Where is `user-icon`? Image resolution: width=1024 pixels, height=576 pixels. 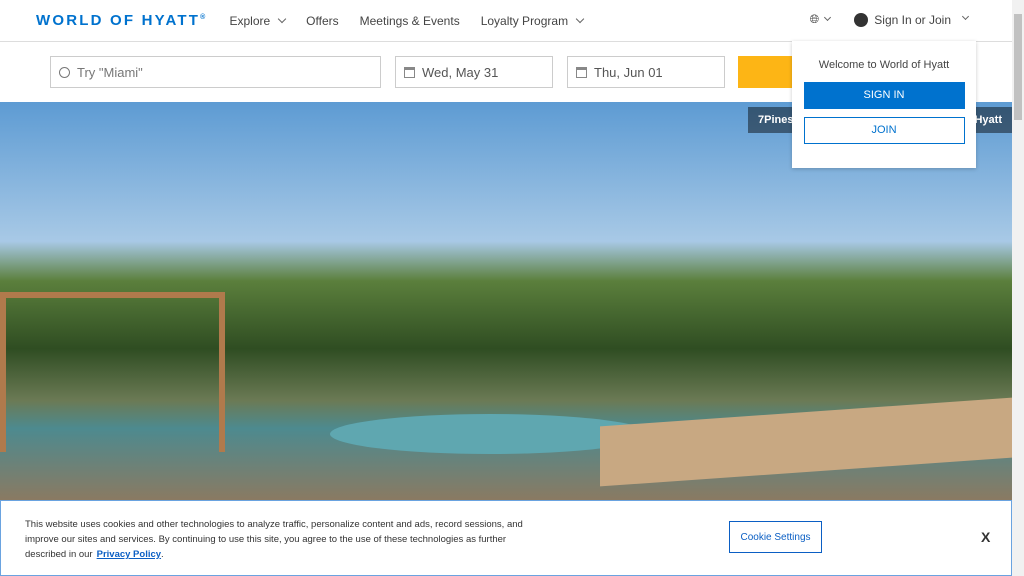 user-icon is located at coordinates (861, 19).